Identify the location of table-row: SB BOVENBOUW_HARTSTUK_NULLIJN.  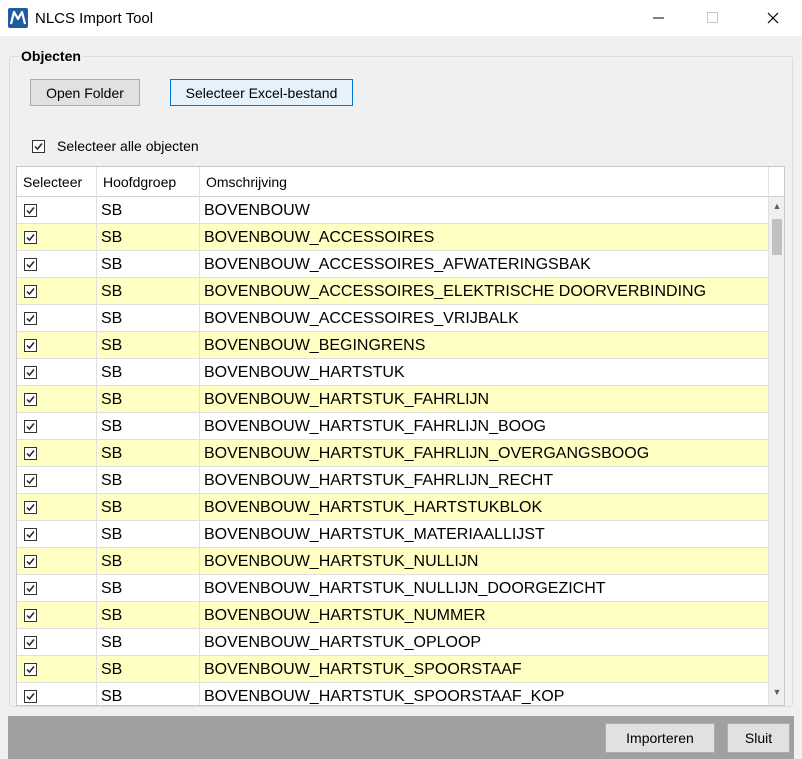
(393, 561).